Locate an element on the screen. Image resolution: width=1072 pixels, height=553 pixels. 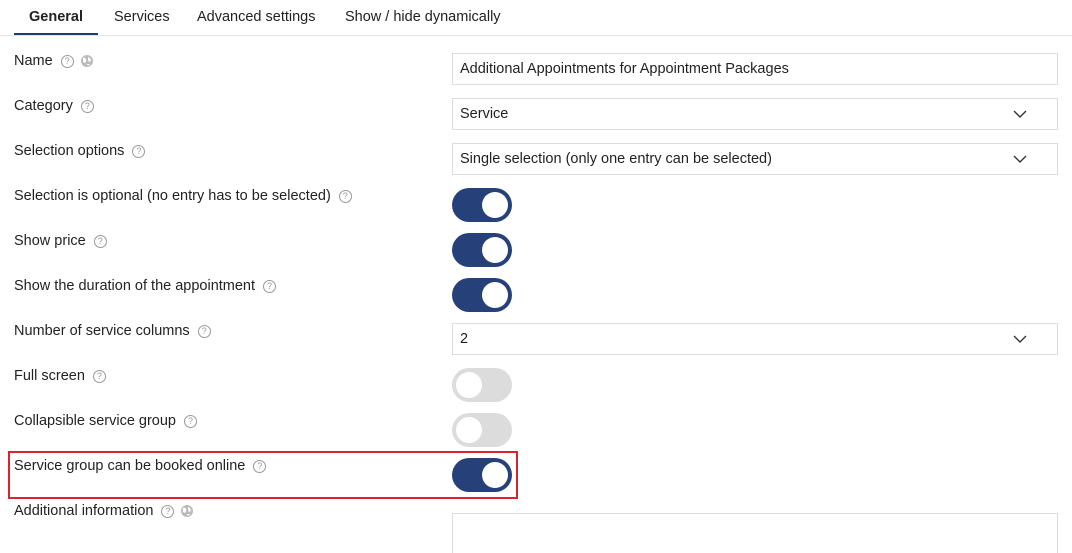
name-label: Name ? is located at coordinates (54, 61).